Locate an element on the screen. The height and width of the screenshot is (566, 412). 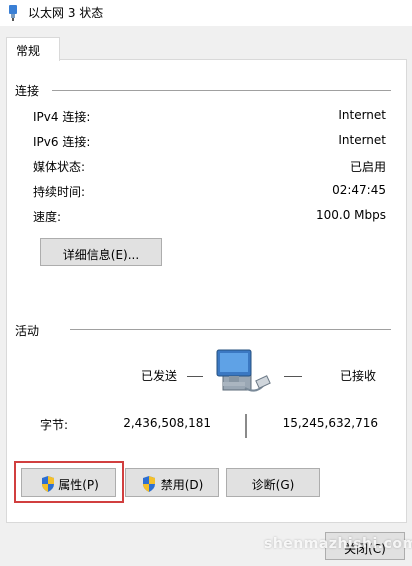
title-bar: 以太网 3 状态 is located at coordinates (206, 13).